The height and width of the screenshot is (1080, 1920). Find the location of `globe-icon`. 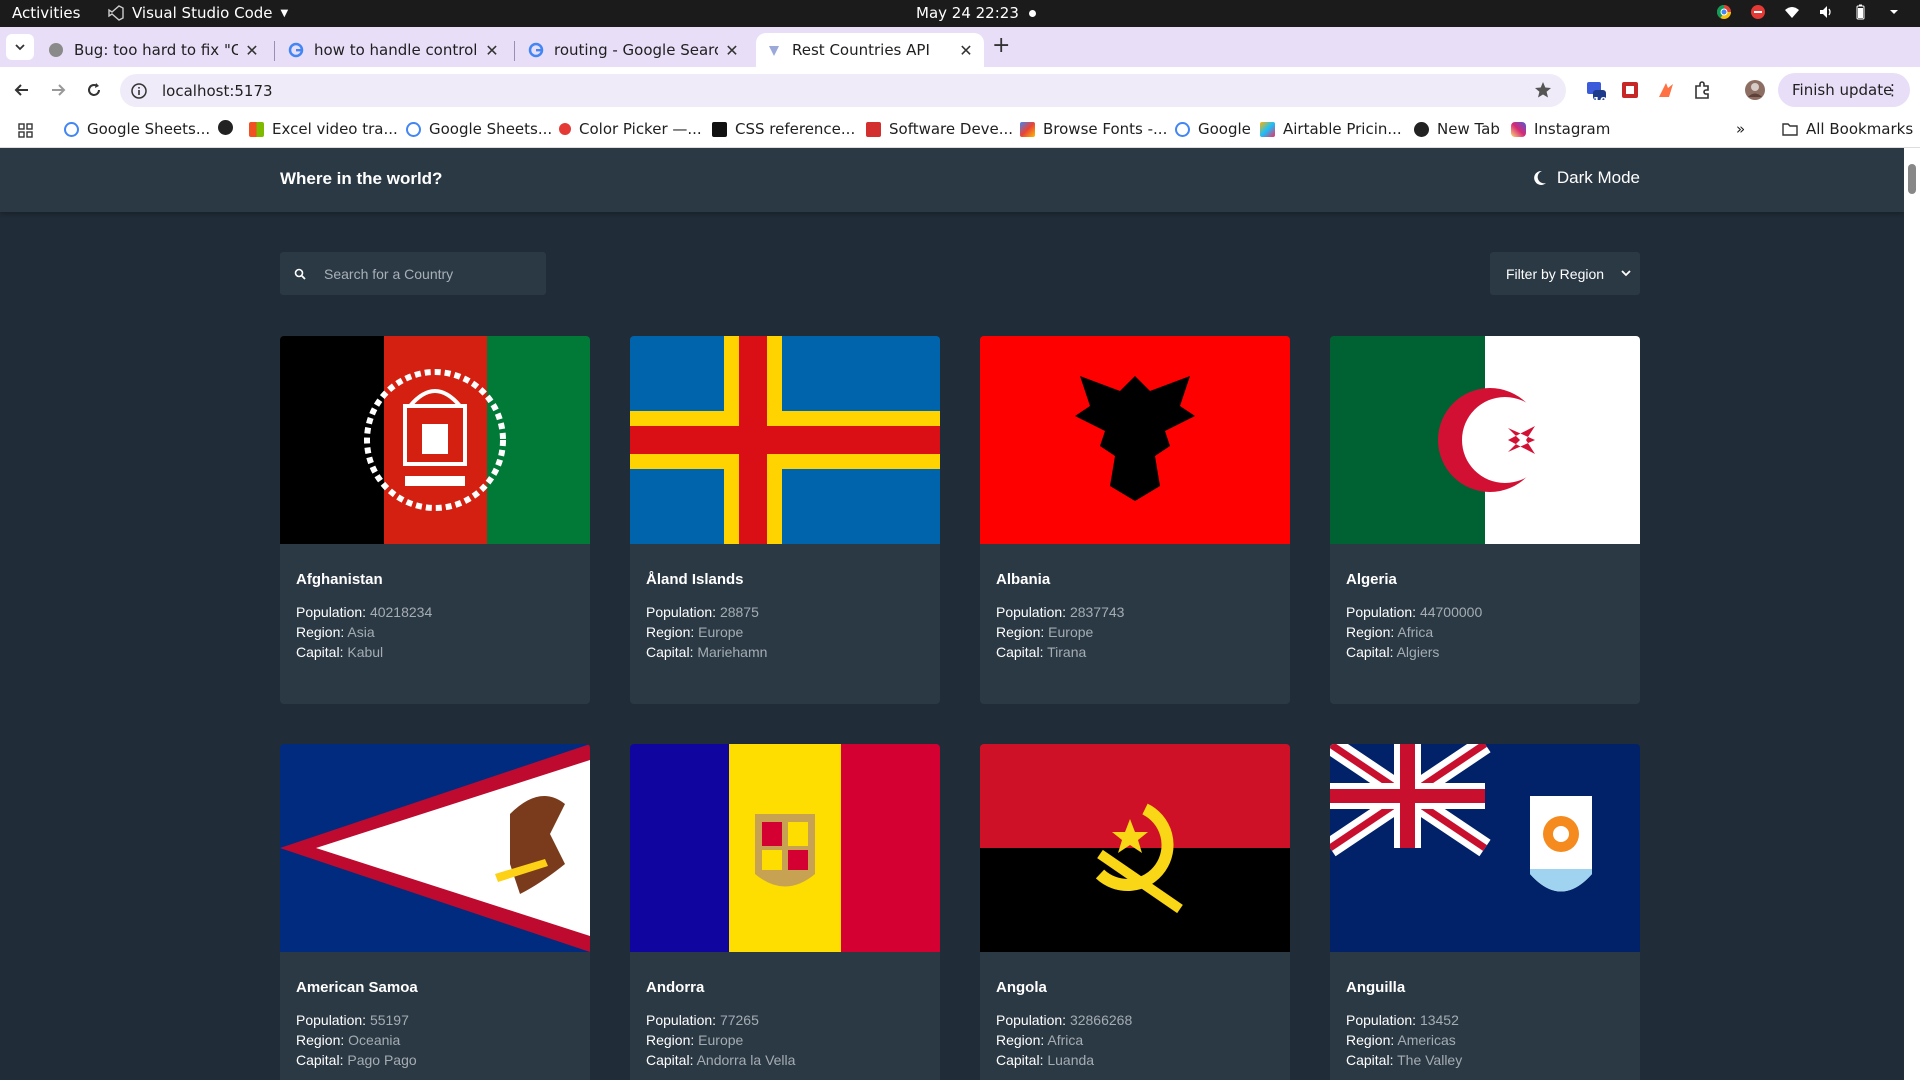

globe-icon is located at coordinates (1421, 129).